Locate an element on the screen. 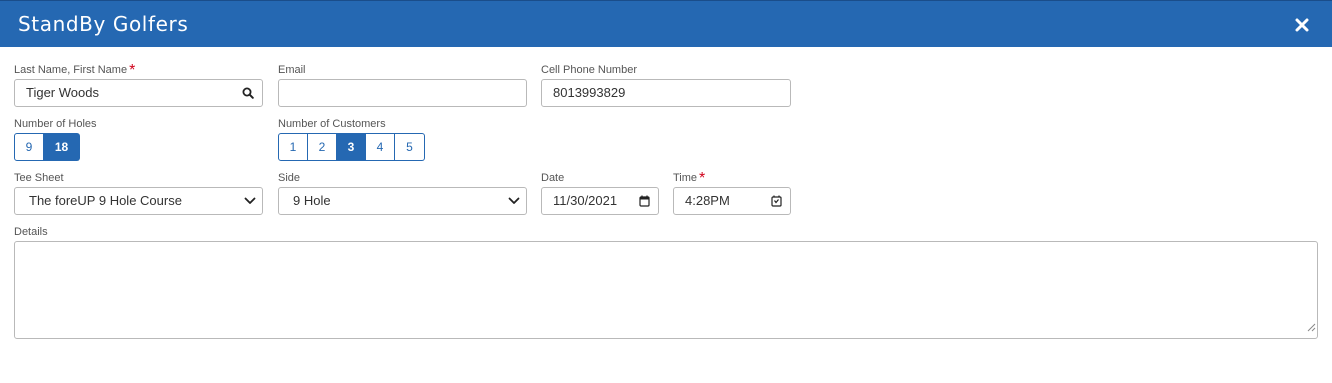  phone-field: 8013993829 is located at coordinates (666, 93).